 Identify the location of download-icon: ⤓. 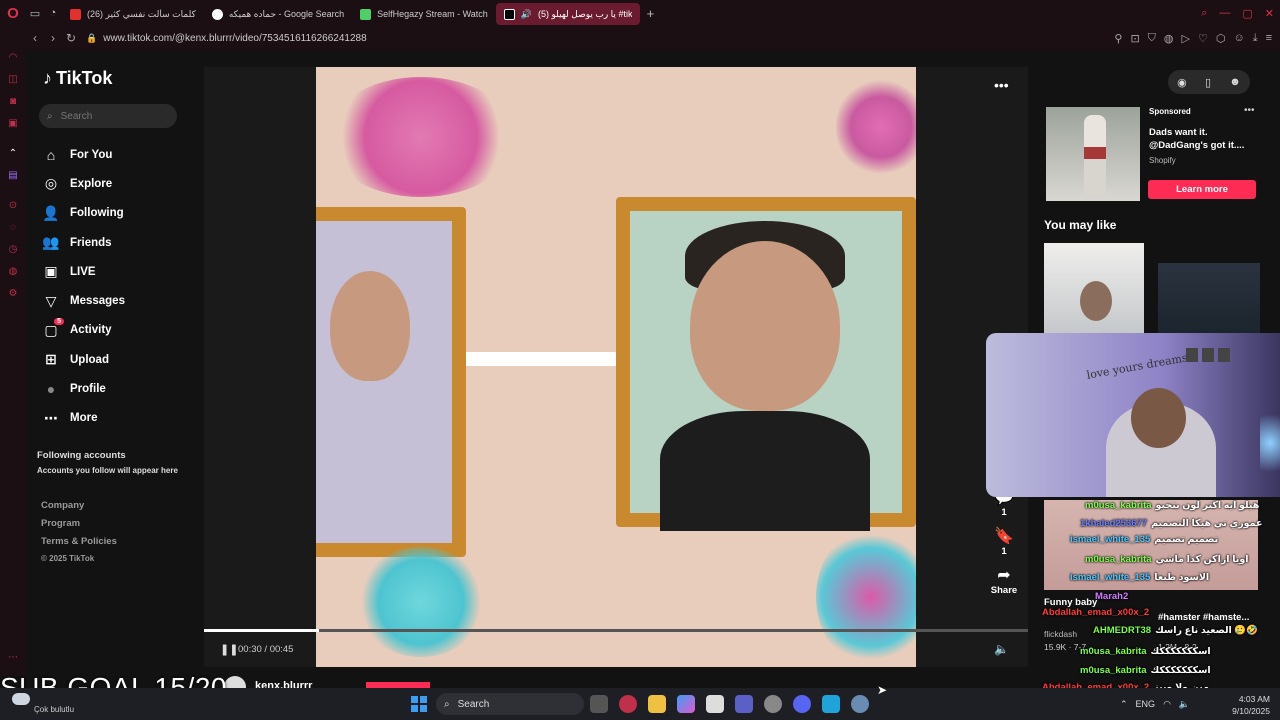
(1255, 38).